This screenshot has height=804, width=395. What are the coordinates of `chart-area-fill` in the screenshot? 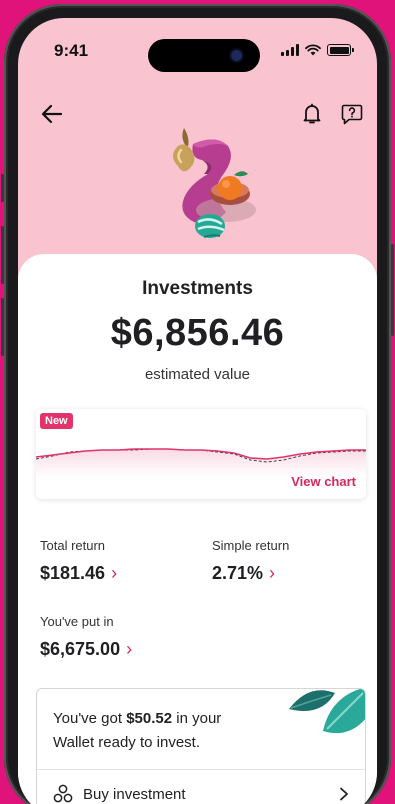 It's located at (201, 463).